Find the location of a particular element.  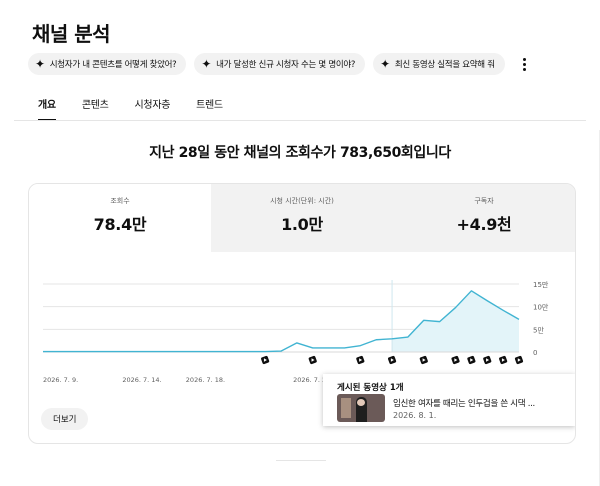

page-title: 채널 분석 is located at coordinates (71, 34).